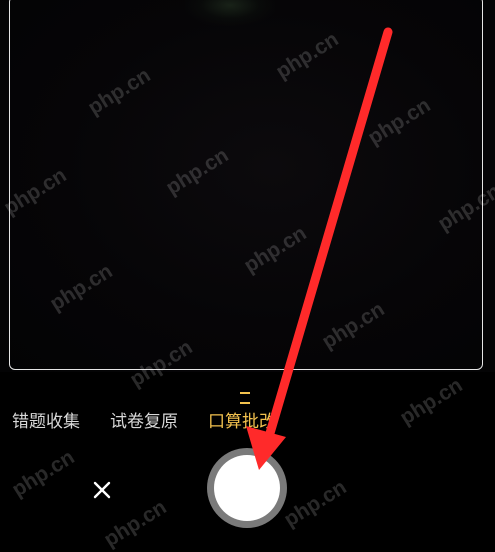 Image resolution: width=495 pixels, height=552 pixels. I want to click on mode-tab-wrong-question-collection: 错题收集, so click(46, 422).